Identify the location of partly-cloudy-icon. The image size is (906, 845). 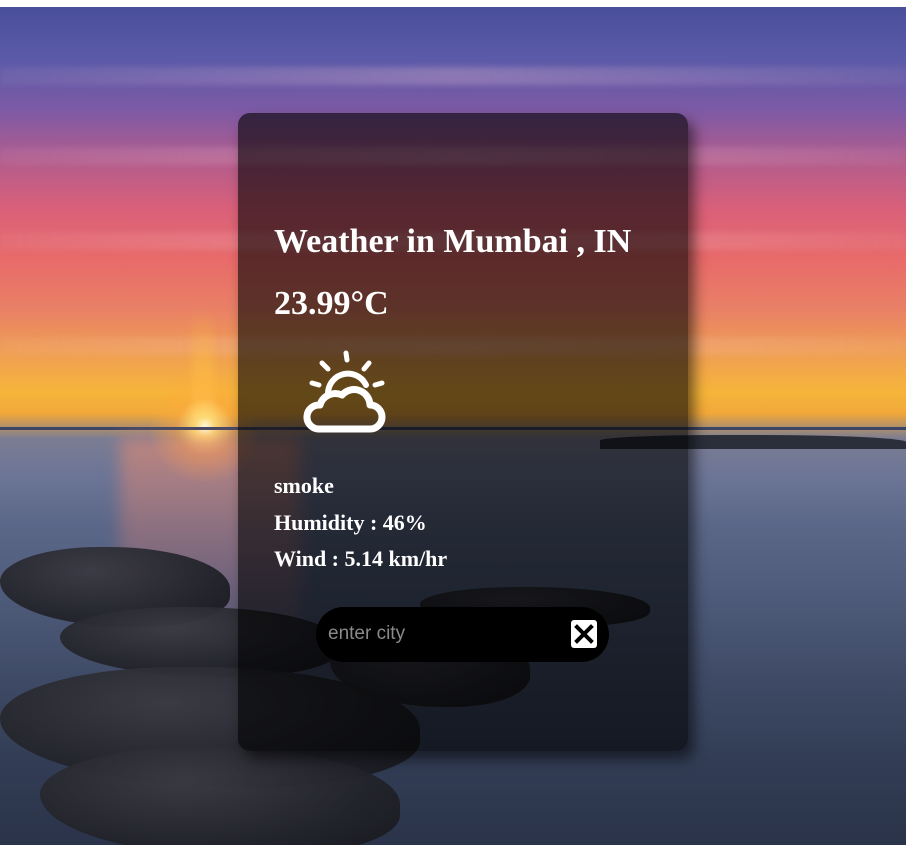
(344, 391).